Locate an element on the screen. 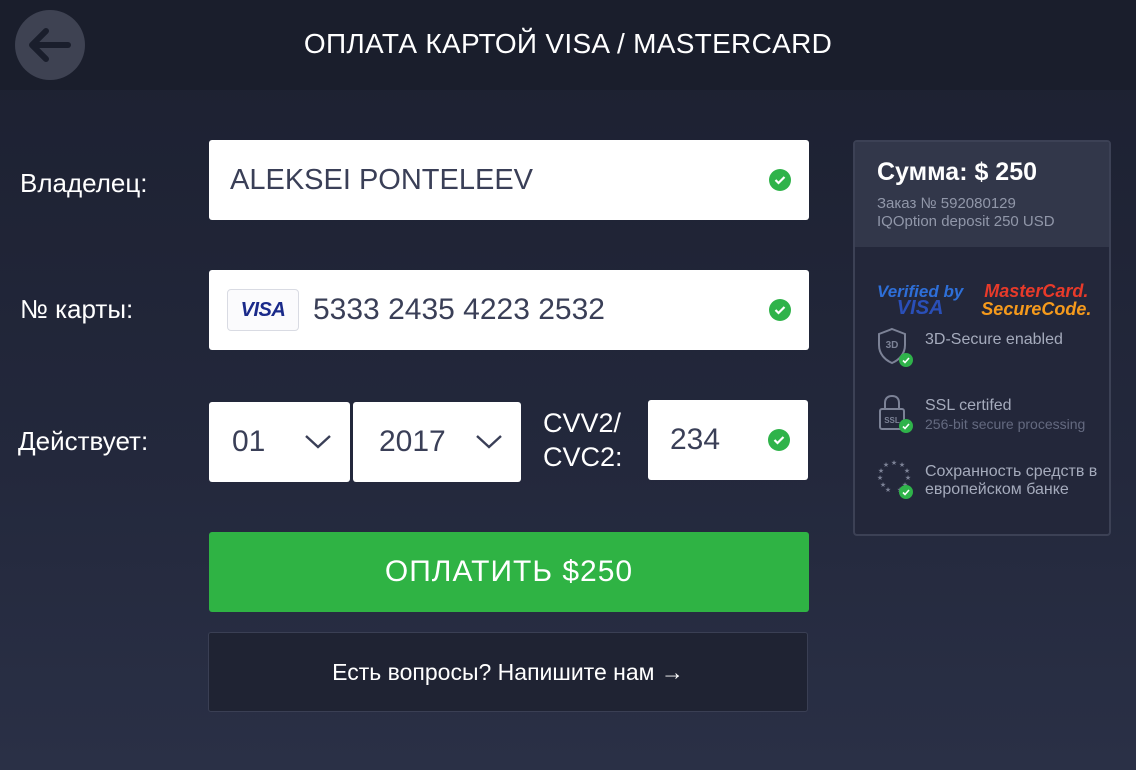 This screenshot has height=770, width=1136. verified-by-visa-logo: Verified by VISA is located at coordinates (920, 301).